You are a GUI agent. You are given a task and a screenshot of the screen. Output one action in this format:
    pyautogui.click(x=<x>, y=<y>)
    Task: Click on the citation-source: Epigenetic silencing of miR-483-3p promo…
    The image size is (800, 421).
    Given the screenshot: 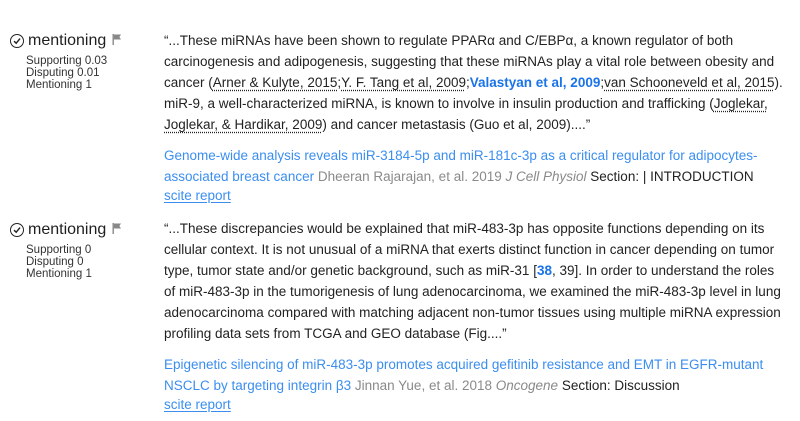 What is the action you would take?
    pyautogui.click(x=474, y=375)
    